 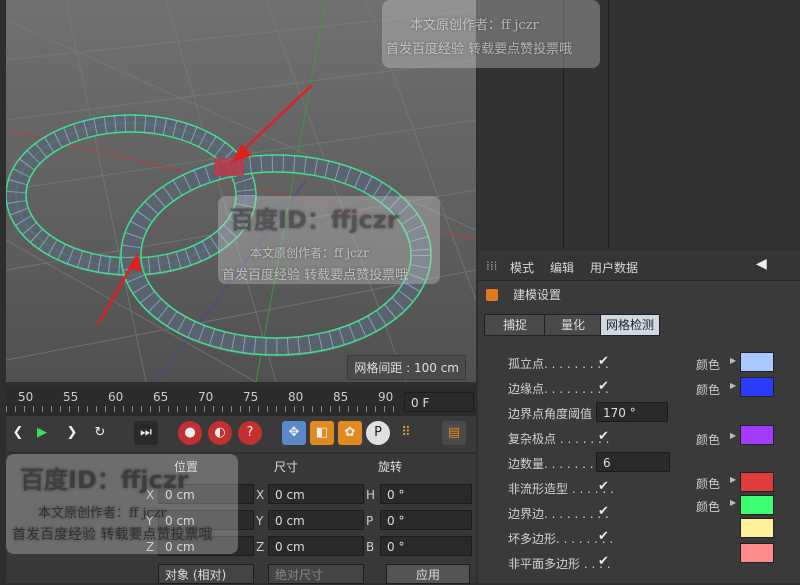 I want to click on non-manifold-color-swatch, so click(x=757, y=482).